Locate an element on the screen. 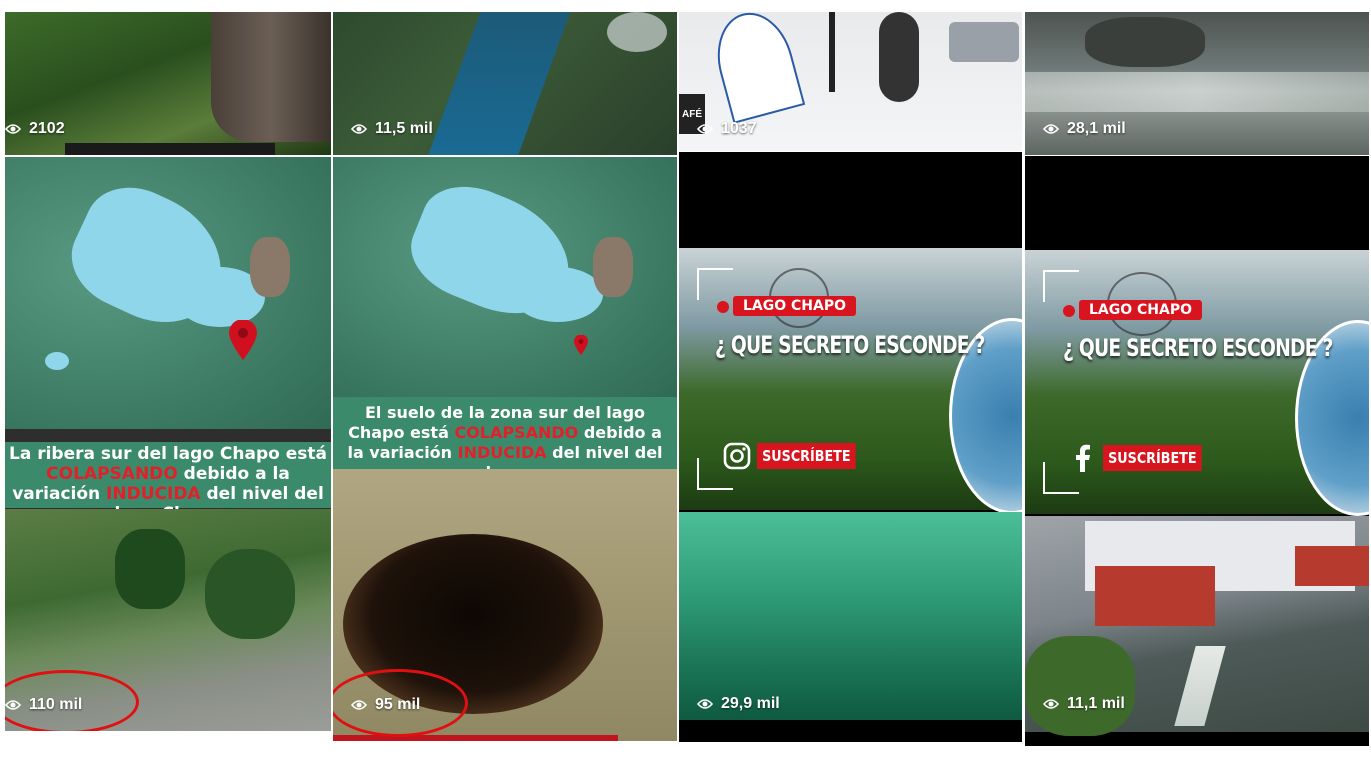  view-count: 11,5 mil is located at coordinates (392, 129).